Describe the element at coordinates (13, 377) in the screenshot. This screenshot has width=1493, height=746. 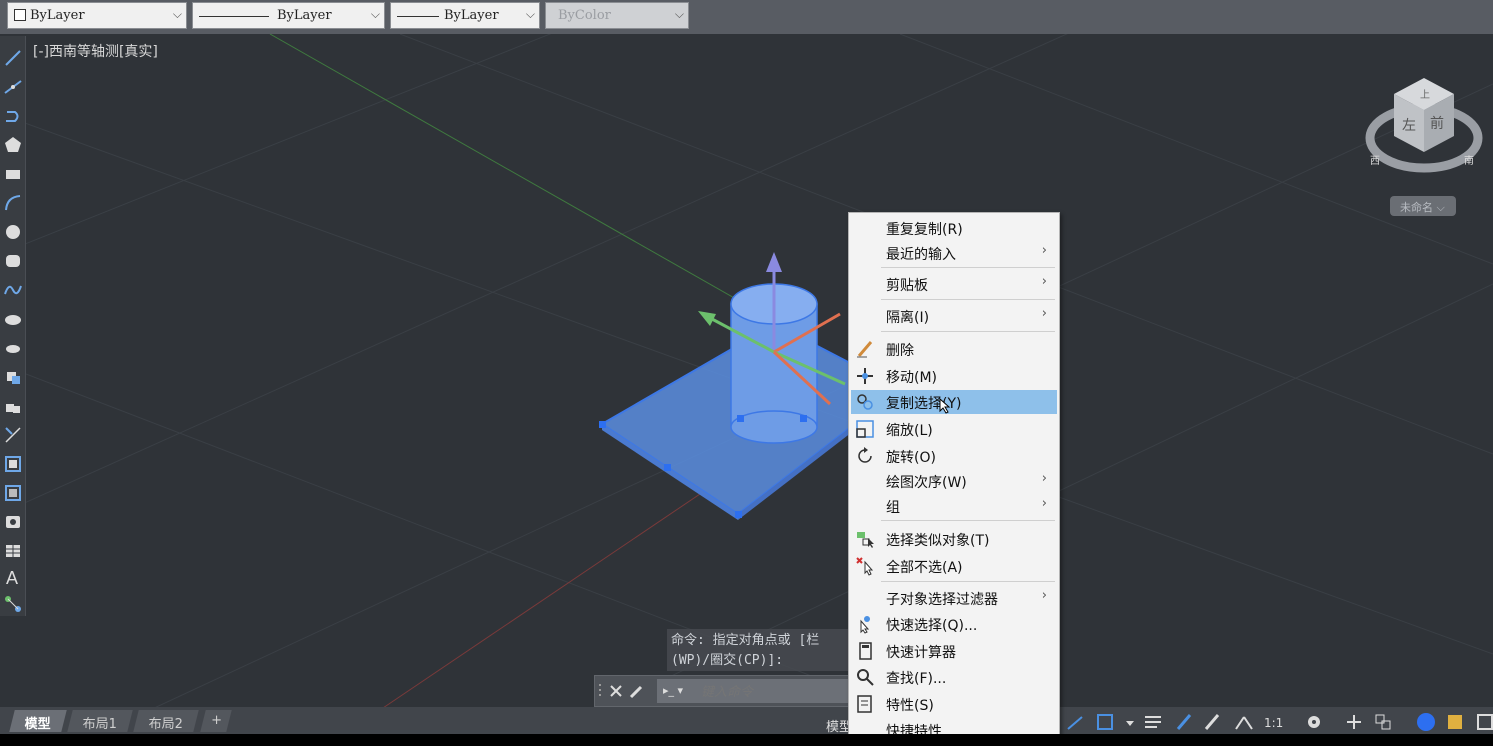
I see `insert-block-icon` at that location.